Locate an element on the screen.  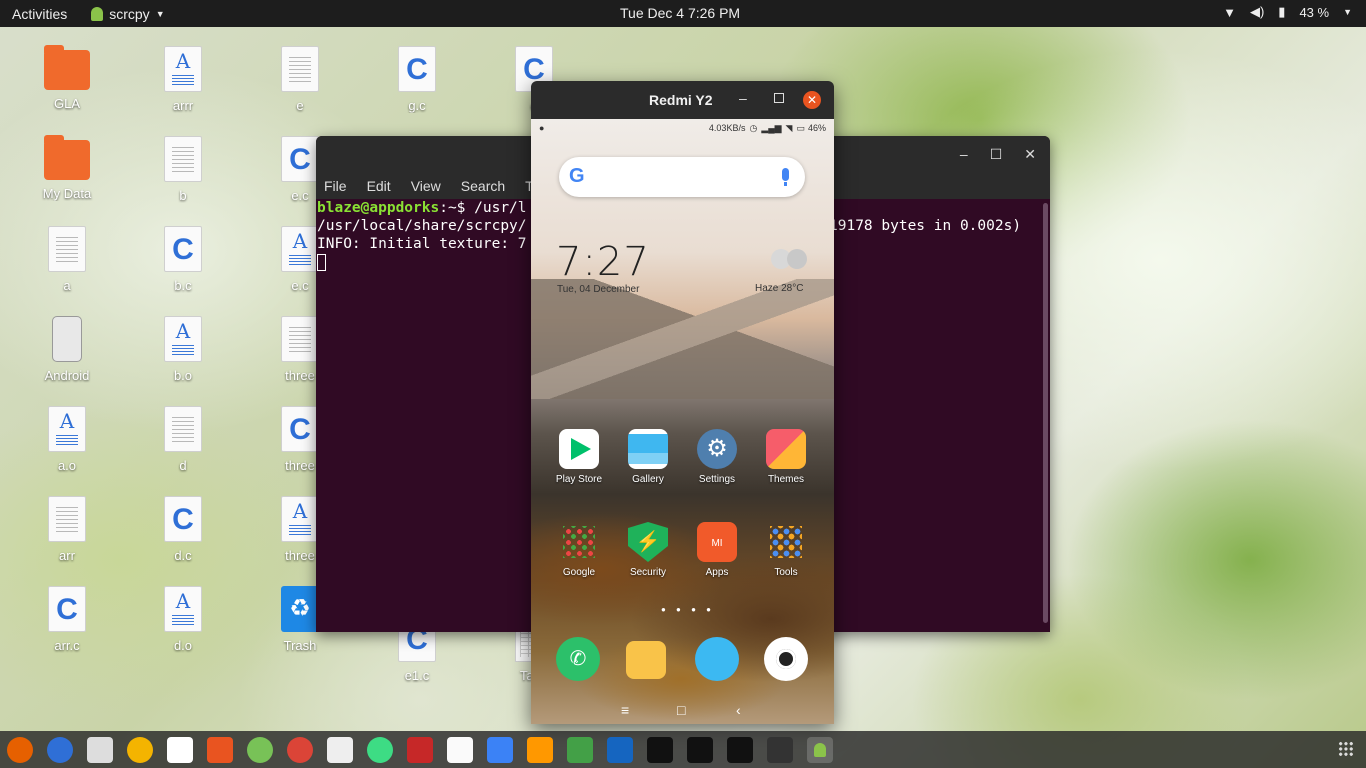
menu-edit: Edit is located at coordinates (379, 186).